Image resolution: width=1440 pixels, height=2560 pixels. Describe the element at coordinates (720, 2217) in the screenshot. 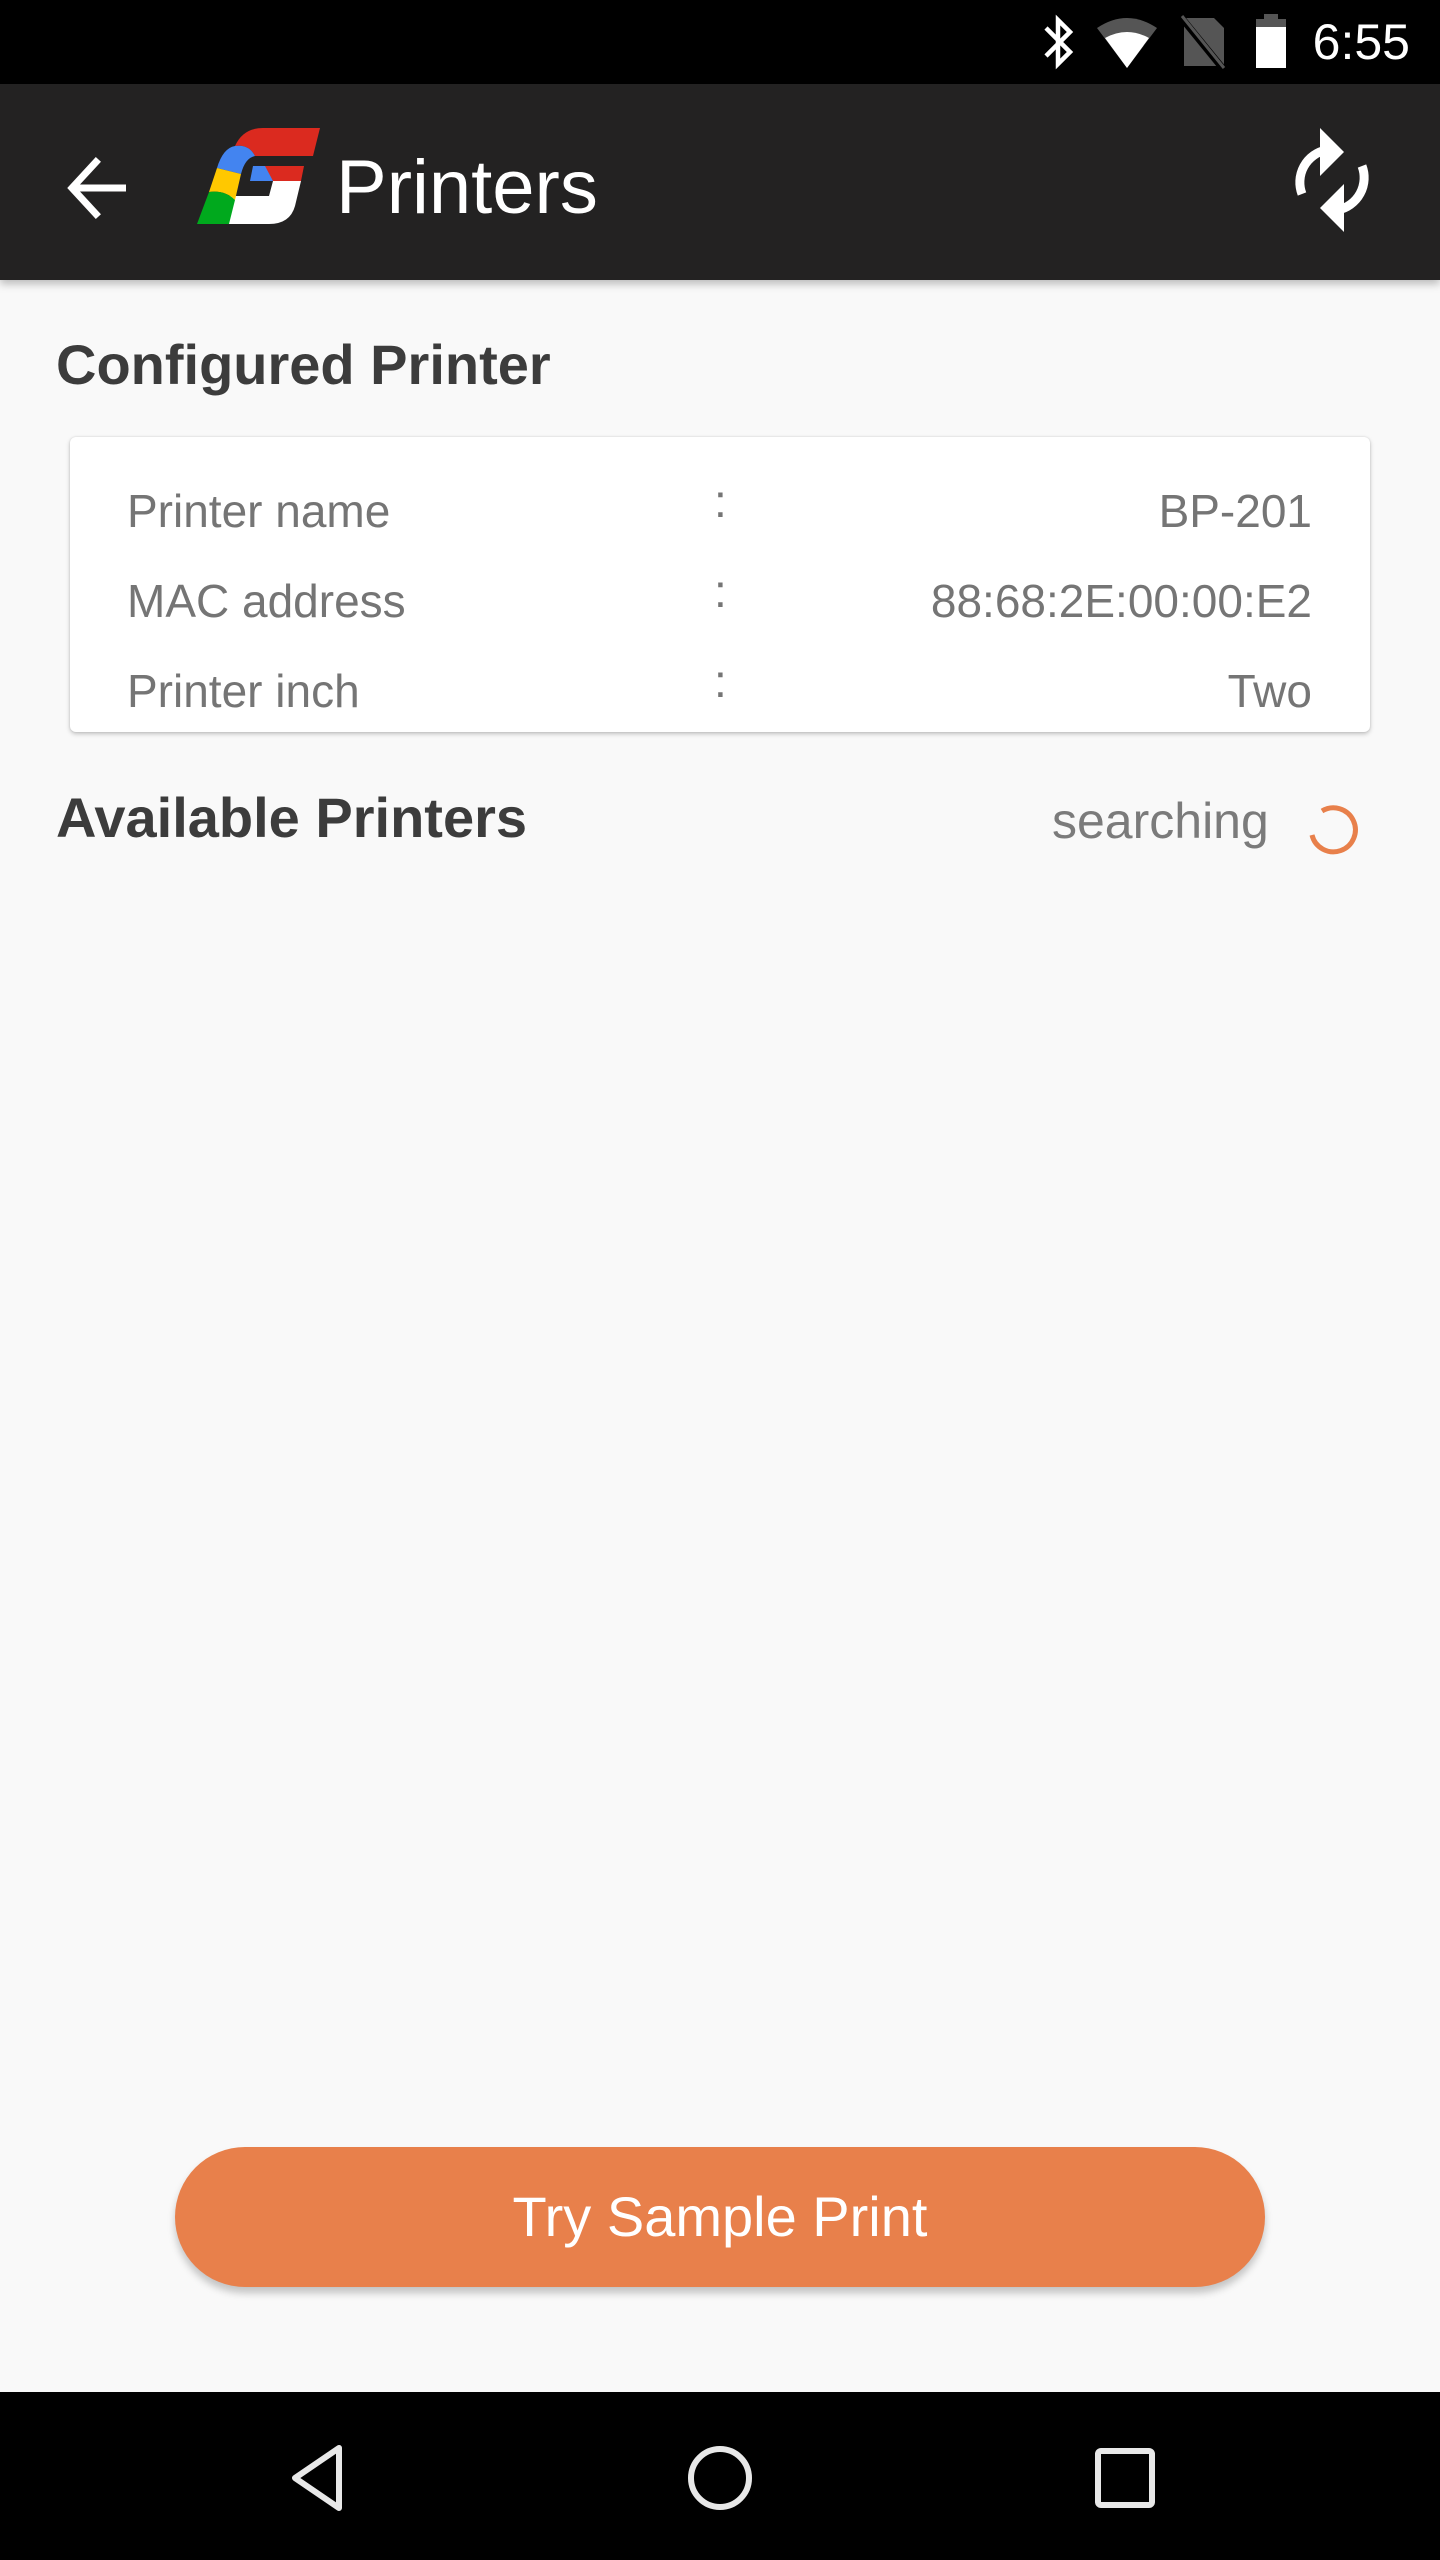

I see `try-sample-print-button: Try Sample Print` at that location.